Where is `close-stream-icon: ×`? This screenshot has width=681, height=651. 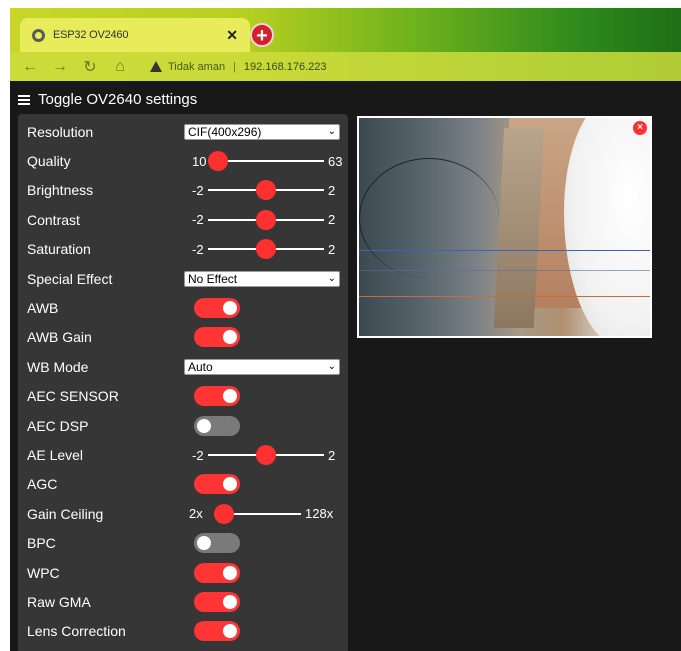 close-stream-icon: × is located at coordinates (640, 128).